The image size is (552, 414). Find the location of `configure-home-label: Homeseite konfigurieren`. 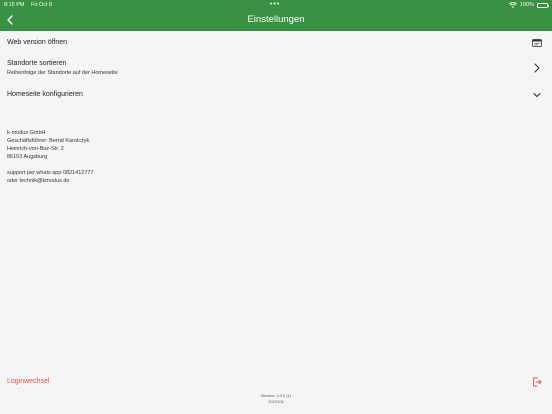

configure-home-label: Homeseite konfigurieren is located at coordinates (45, 94).